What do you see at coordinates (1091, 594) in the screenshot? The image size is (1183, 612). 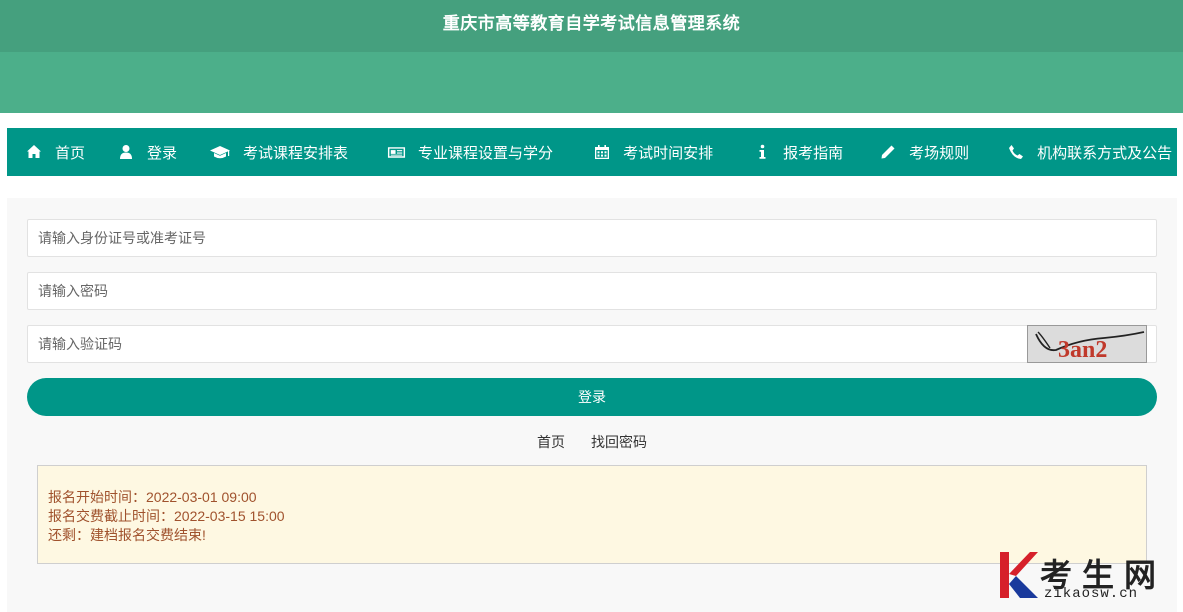 I see `brand-domain: zikaosw.cn` at bounding box center [1091, 594].